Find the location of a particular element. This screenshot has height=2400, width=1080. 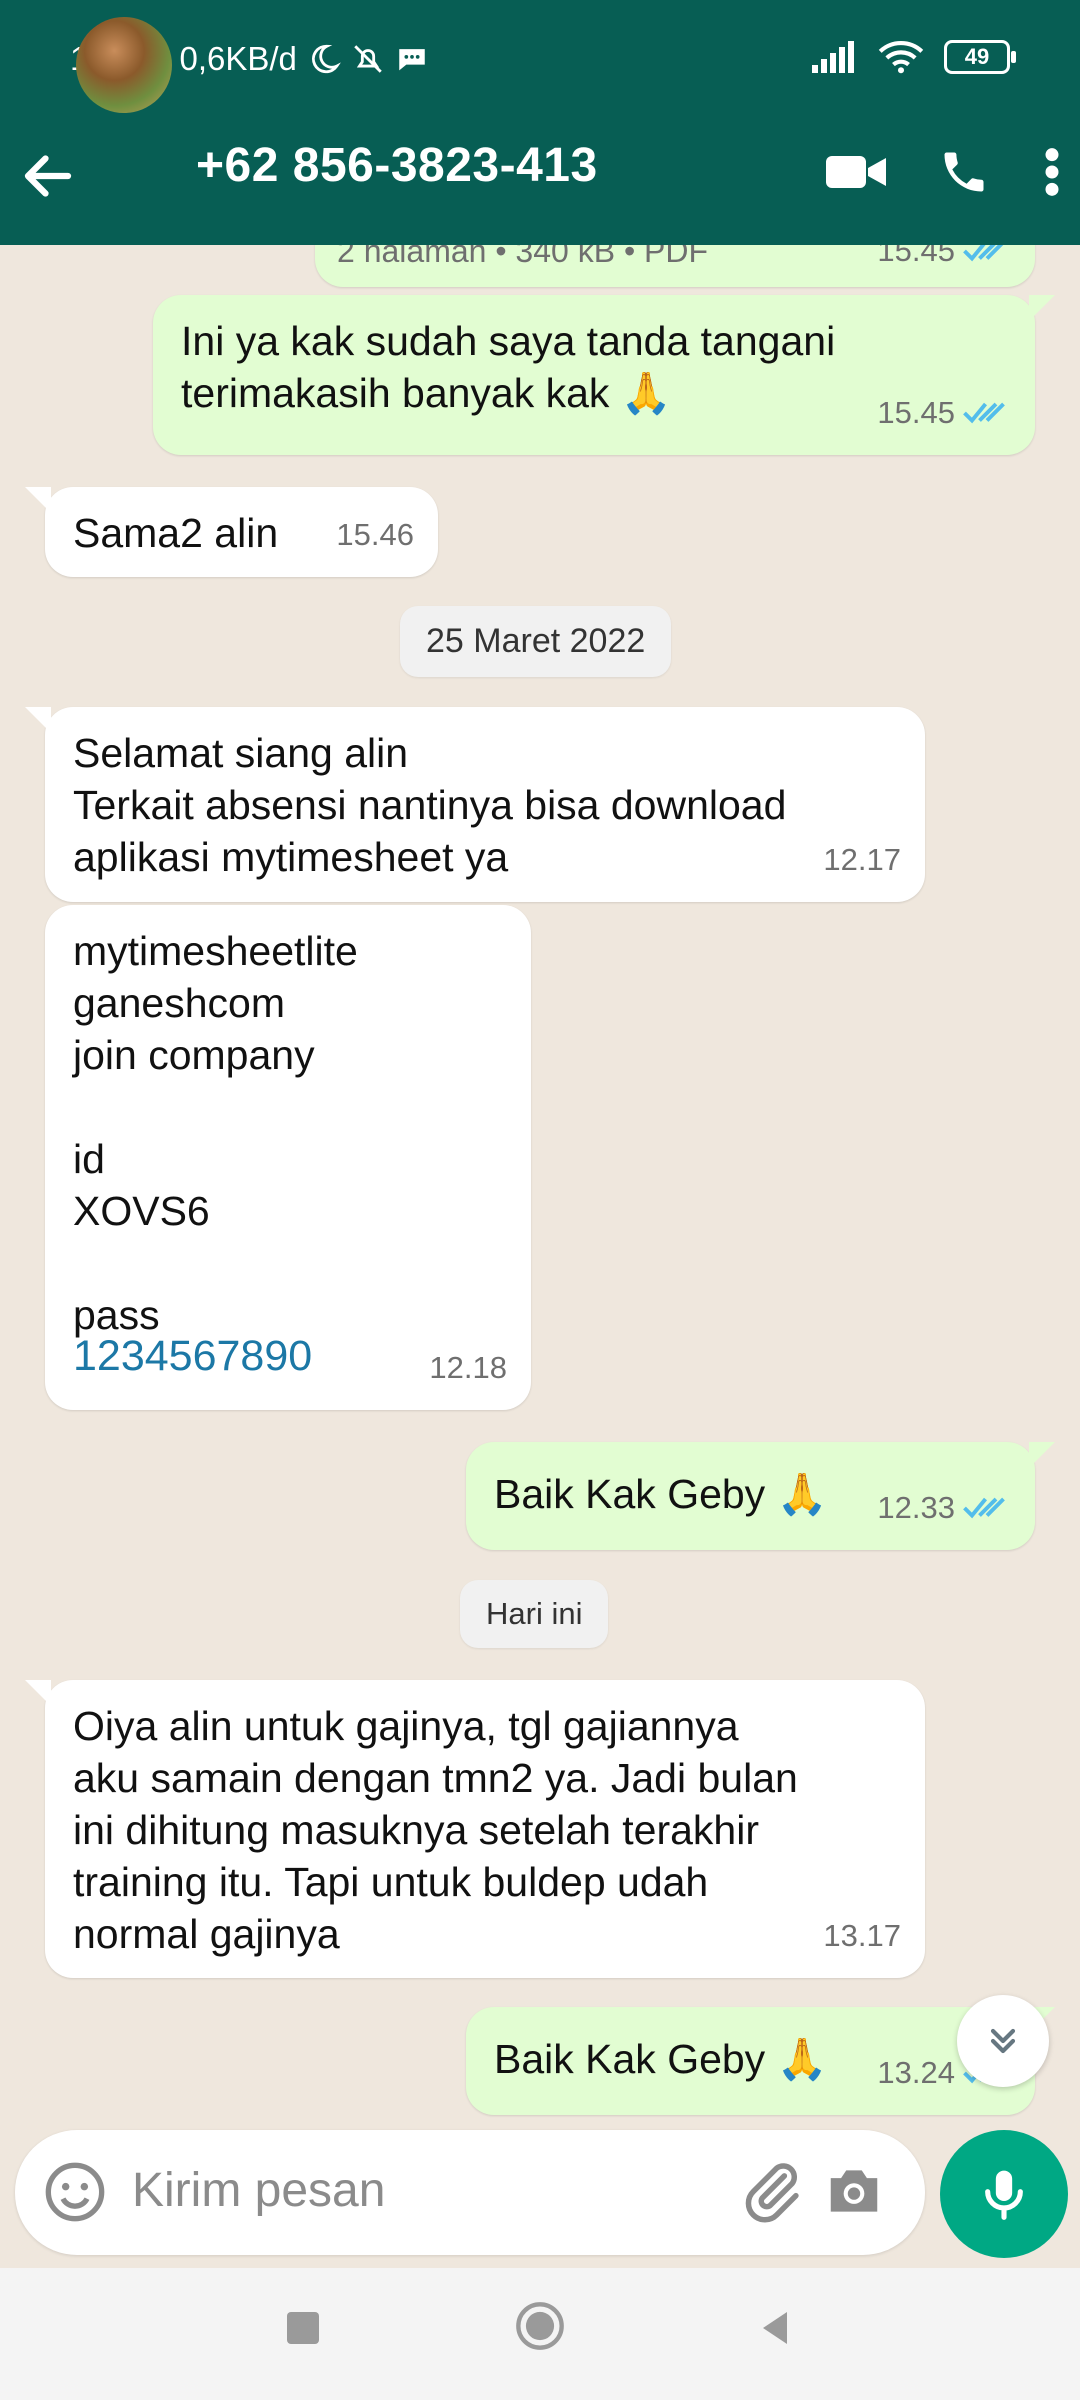

system-navigation-bar is located at coordinates (540, 2334).